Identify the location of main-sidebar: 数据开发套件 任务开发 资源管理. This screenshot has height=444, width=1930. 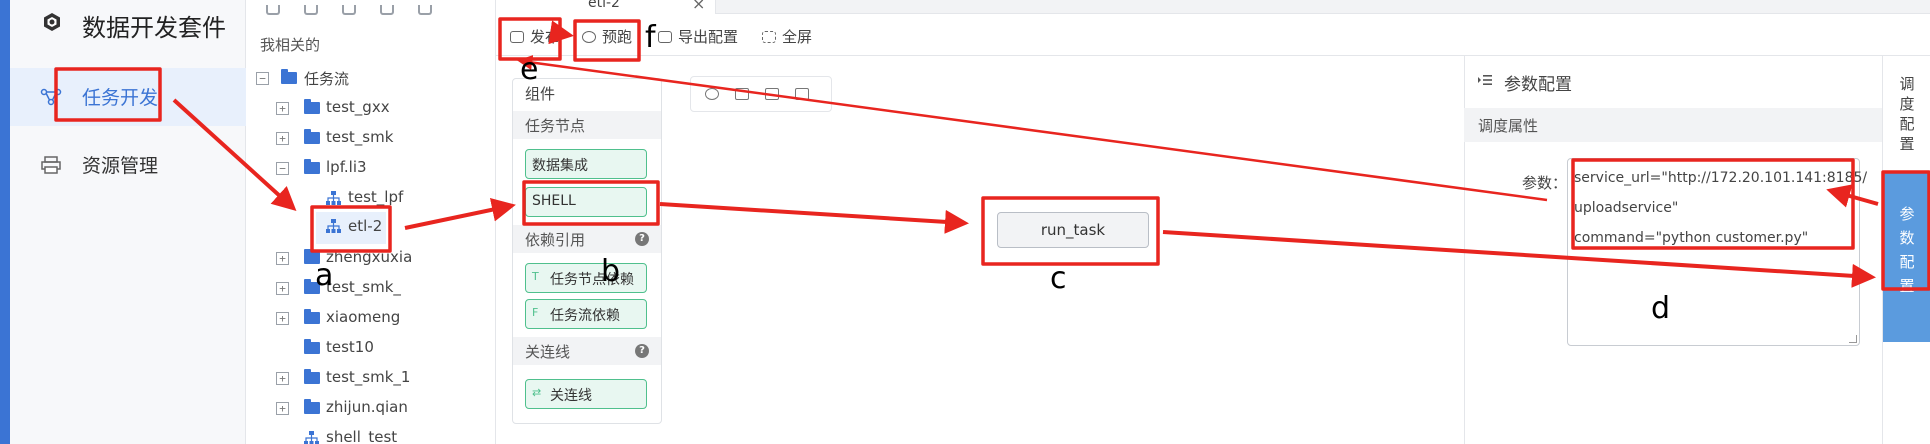
(128, 222).